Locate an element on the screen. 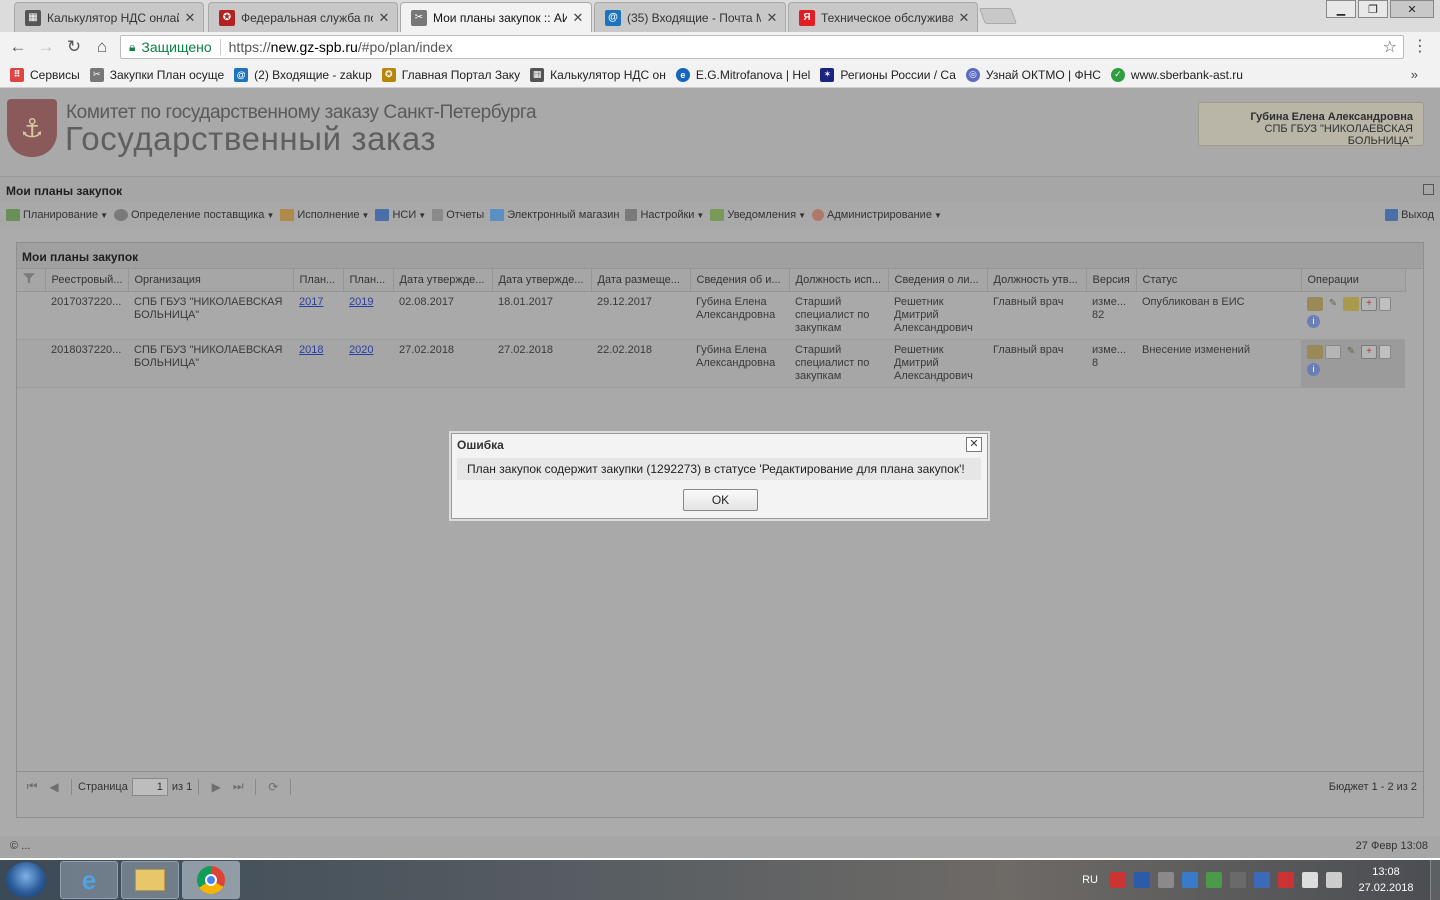  menu-nsi: НСИ ▼ is located at coordinates (400, 215).